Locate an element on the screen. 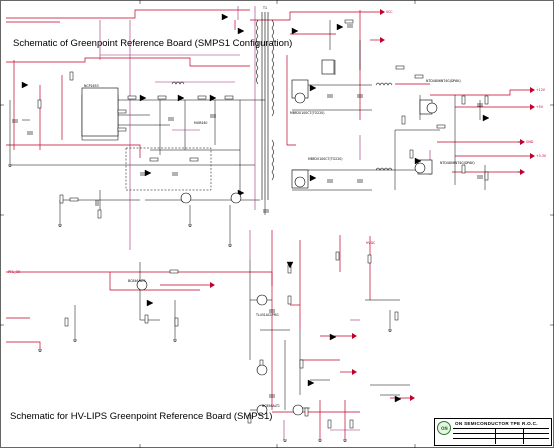 This screenshot has height=448, width=554. pfc-dashed-box is located at coordinates (168, 169).